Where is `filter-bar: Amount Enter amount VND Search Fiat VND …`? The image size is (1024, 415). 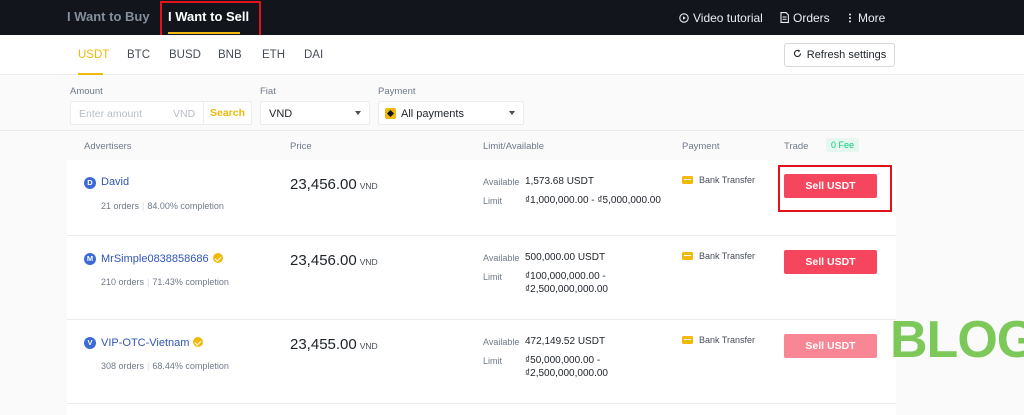
filter-bar: Amount Enter amount VND Search Fiat VND … is located at coordinates (512, 103).